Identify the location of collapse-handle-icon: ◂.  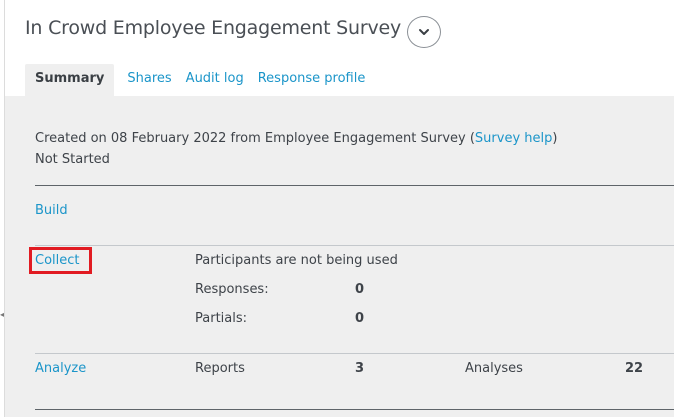
(2, 315).